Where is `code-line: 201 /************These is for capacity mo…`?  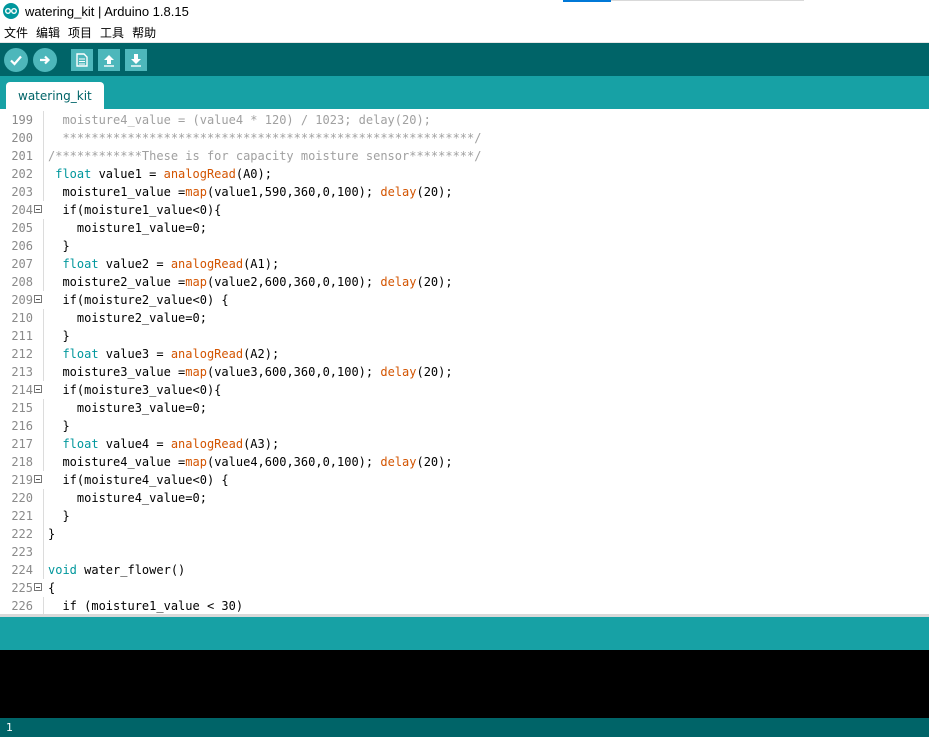
code-line: 201 /************These is for capacity mo… is located at coordinates (464, 156).